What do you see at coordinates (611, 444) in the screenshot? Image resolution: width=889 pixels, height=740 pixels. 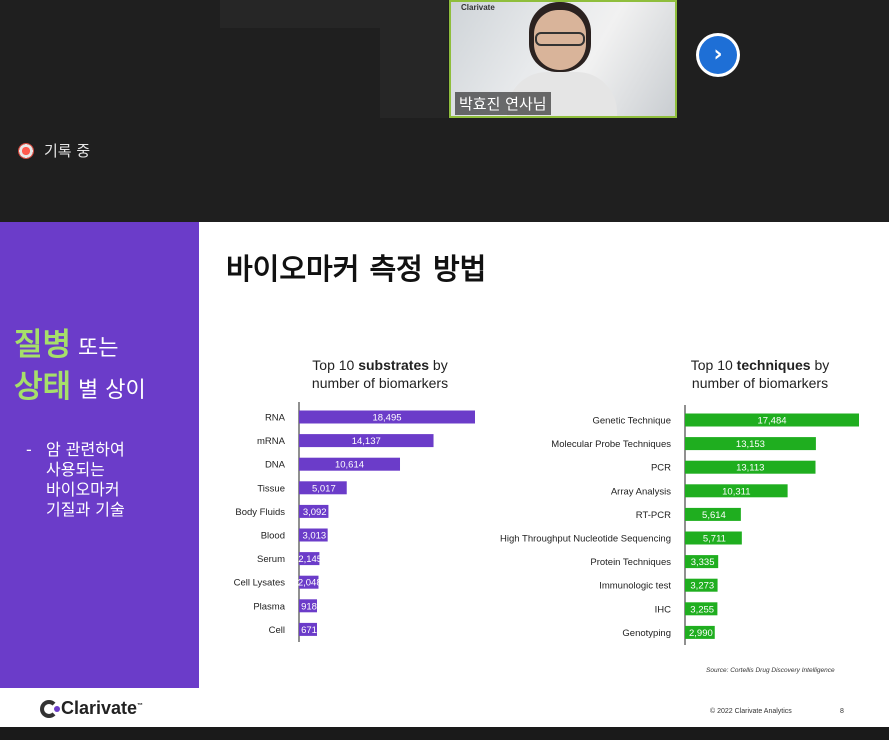 I see `technique-category-label: Molecular Probe Techniques` at bounding box center [611, 444].